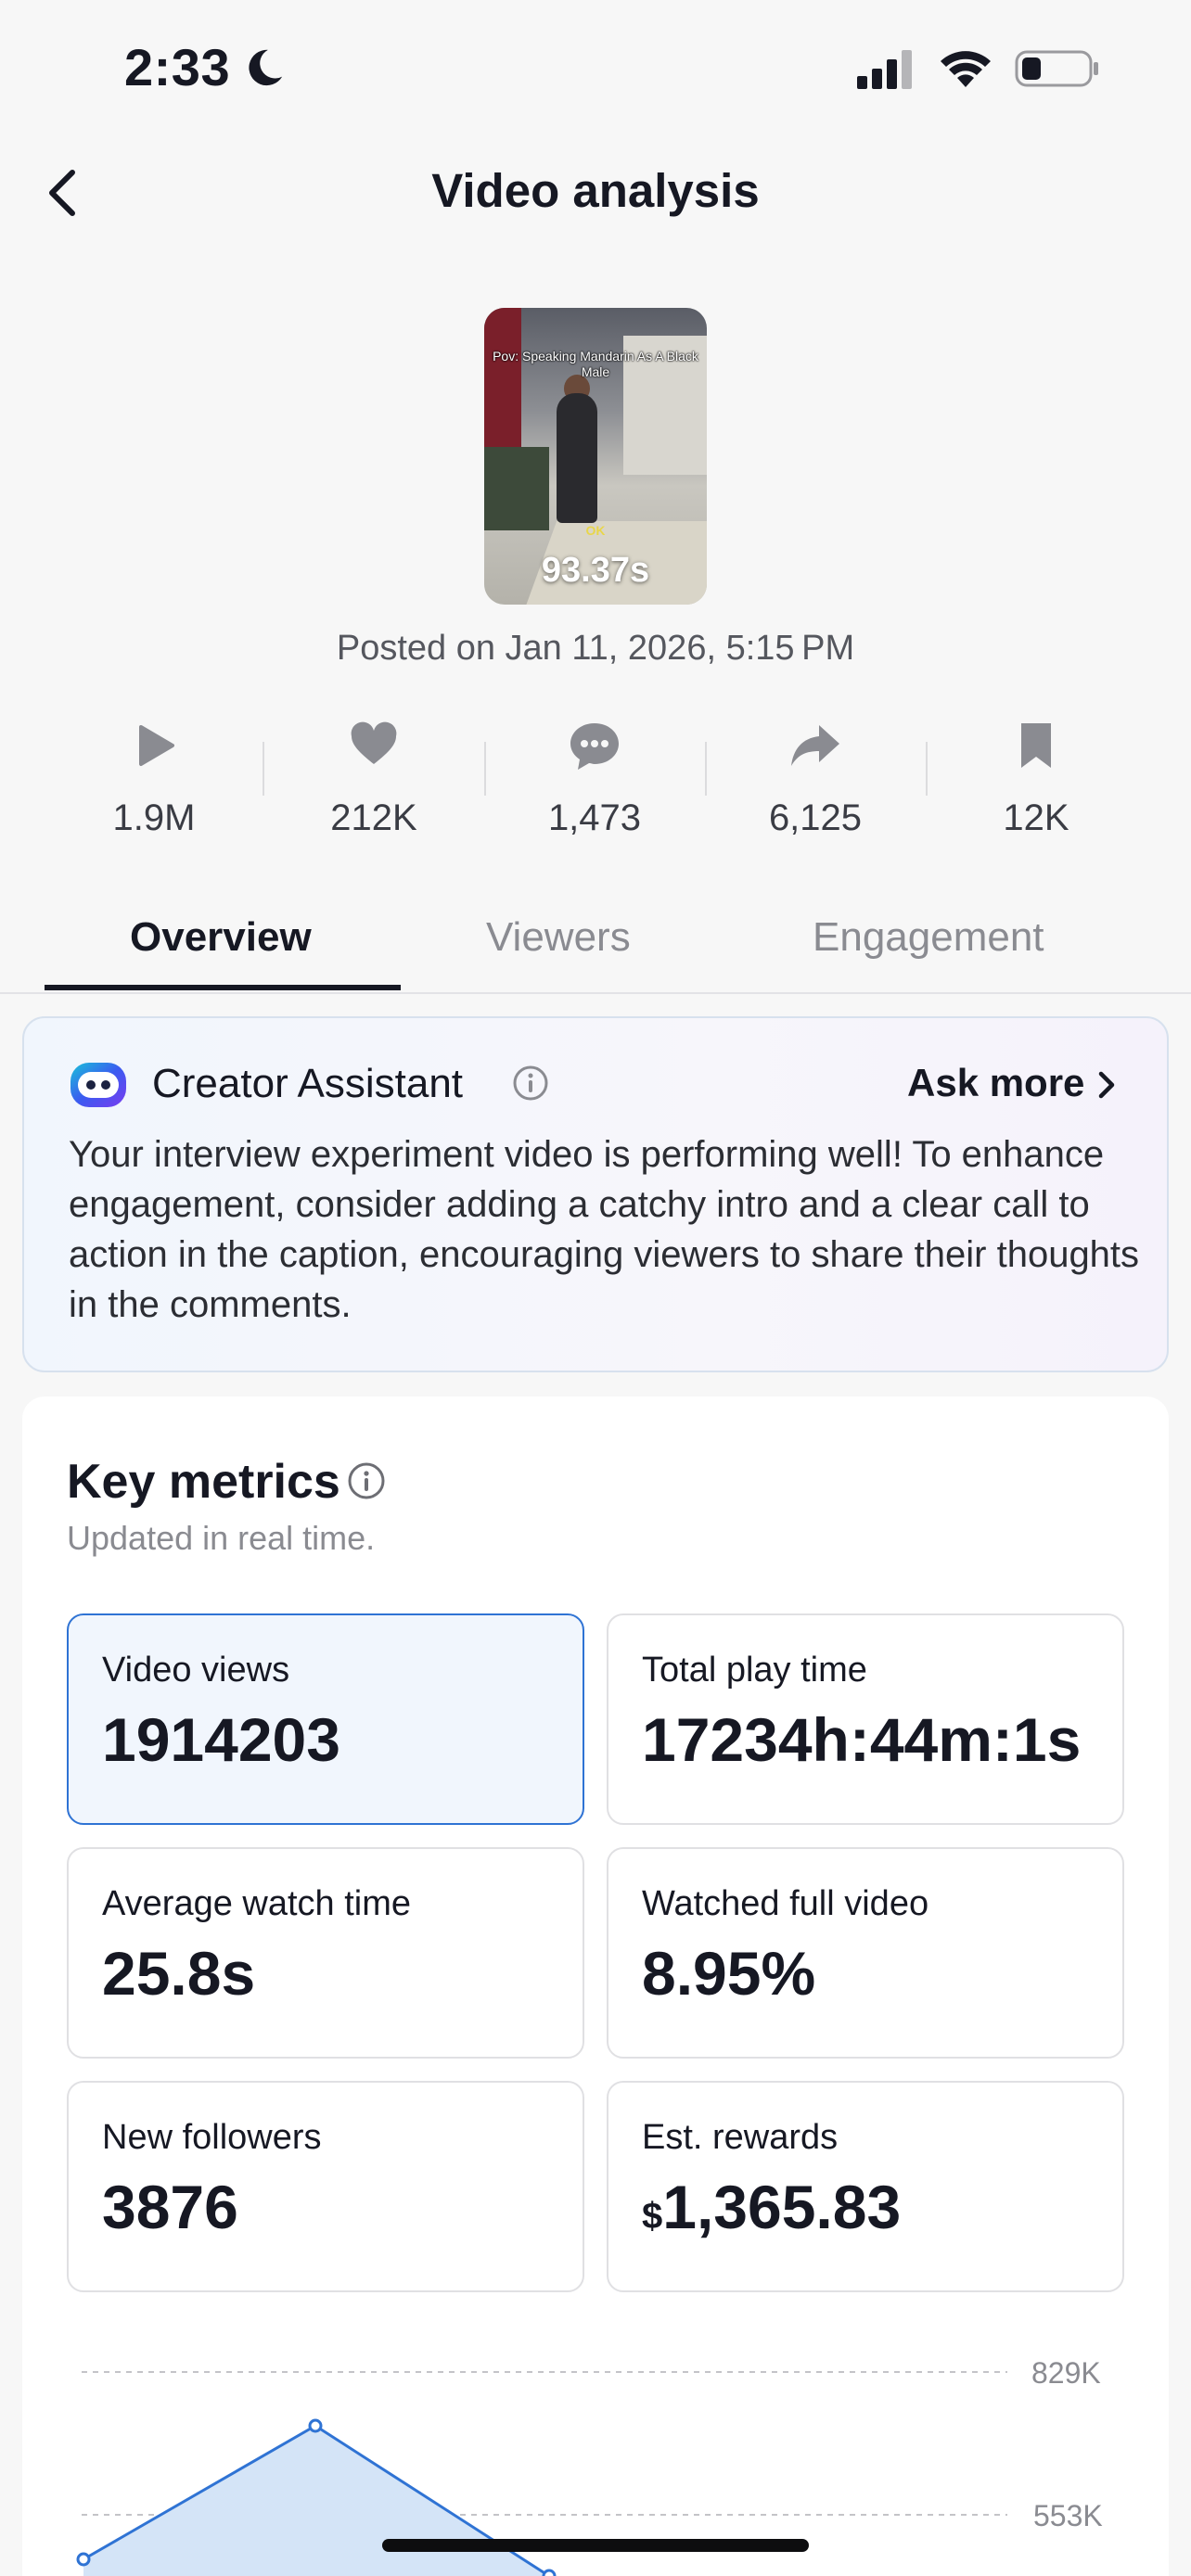 Image resolution: width=1191 pixels, height=2576 pixels. What do you see at coordinates (1056, 68) in the screenshot?
I see `battery-icon` at bounding box center [1056, 68].